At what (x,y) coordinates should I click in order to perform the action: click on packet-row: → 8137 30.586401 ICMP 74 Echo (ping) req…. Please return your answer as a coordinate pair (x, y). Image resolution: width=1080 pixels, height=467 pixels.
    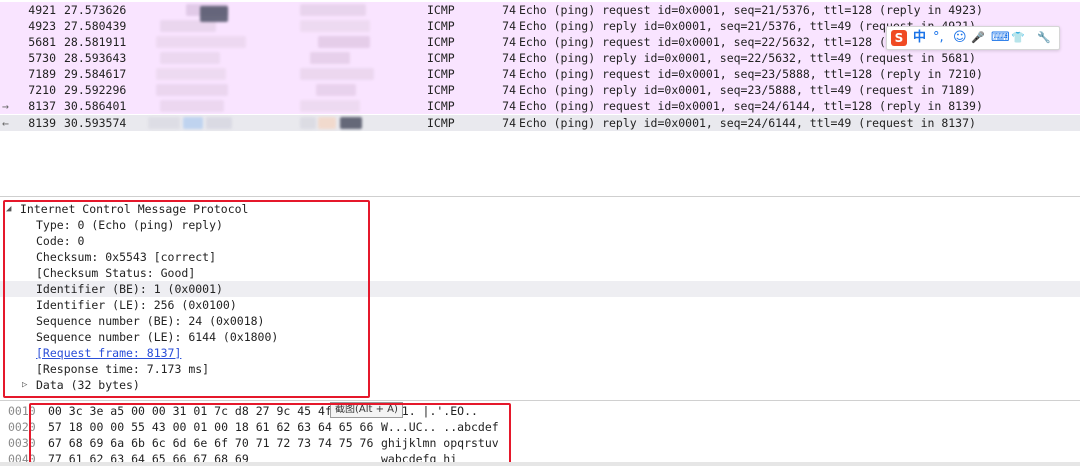
    Looking at the image, I should click on (540, 106).